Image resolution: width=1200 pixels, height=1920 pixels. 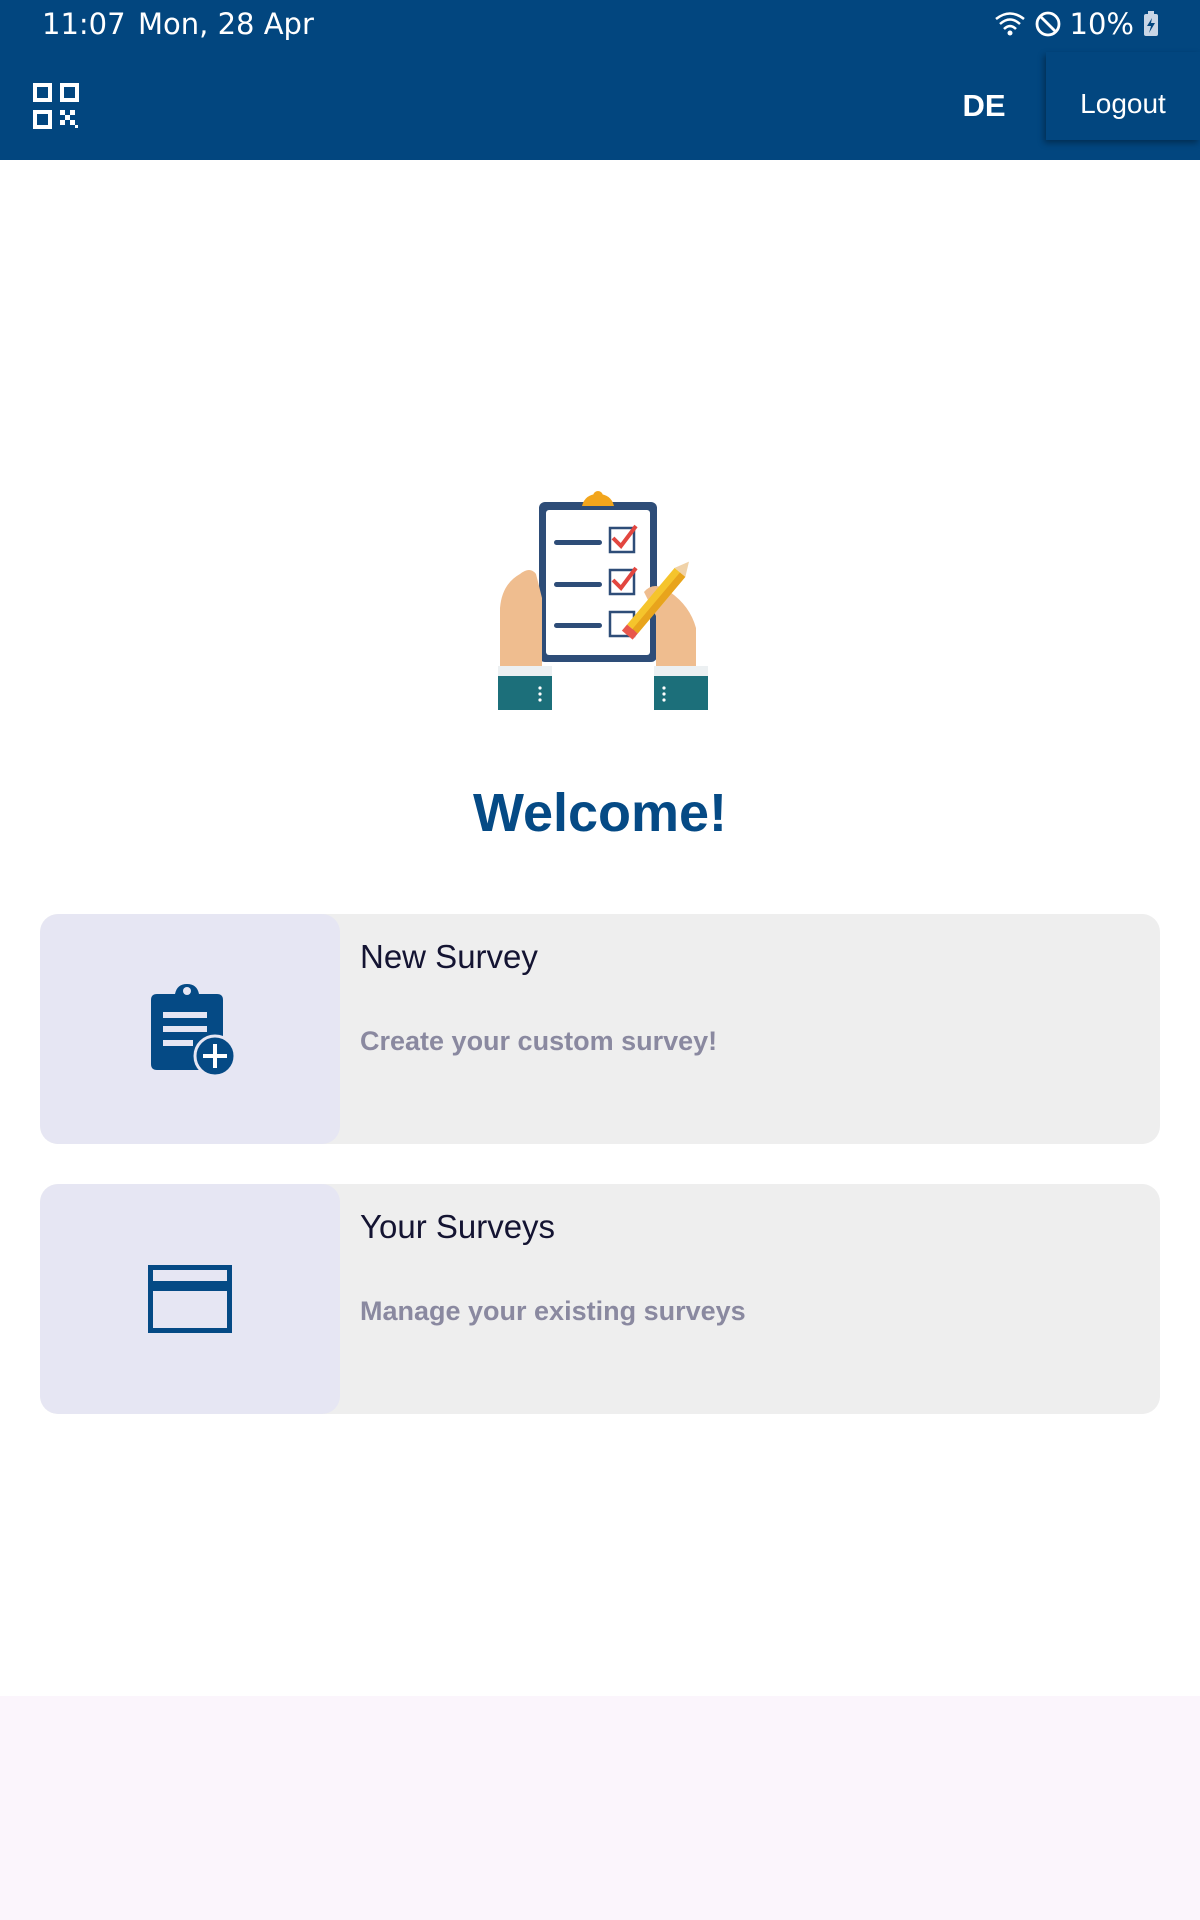 I want to click on qr-scan-button, so click(x=56, y=106).